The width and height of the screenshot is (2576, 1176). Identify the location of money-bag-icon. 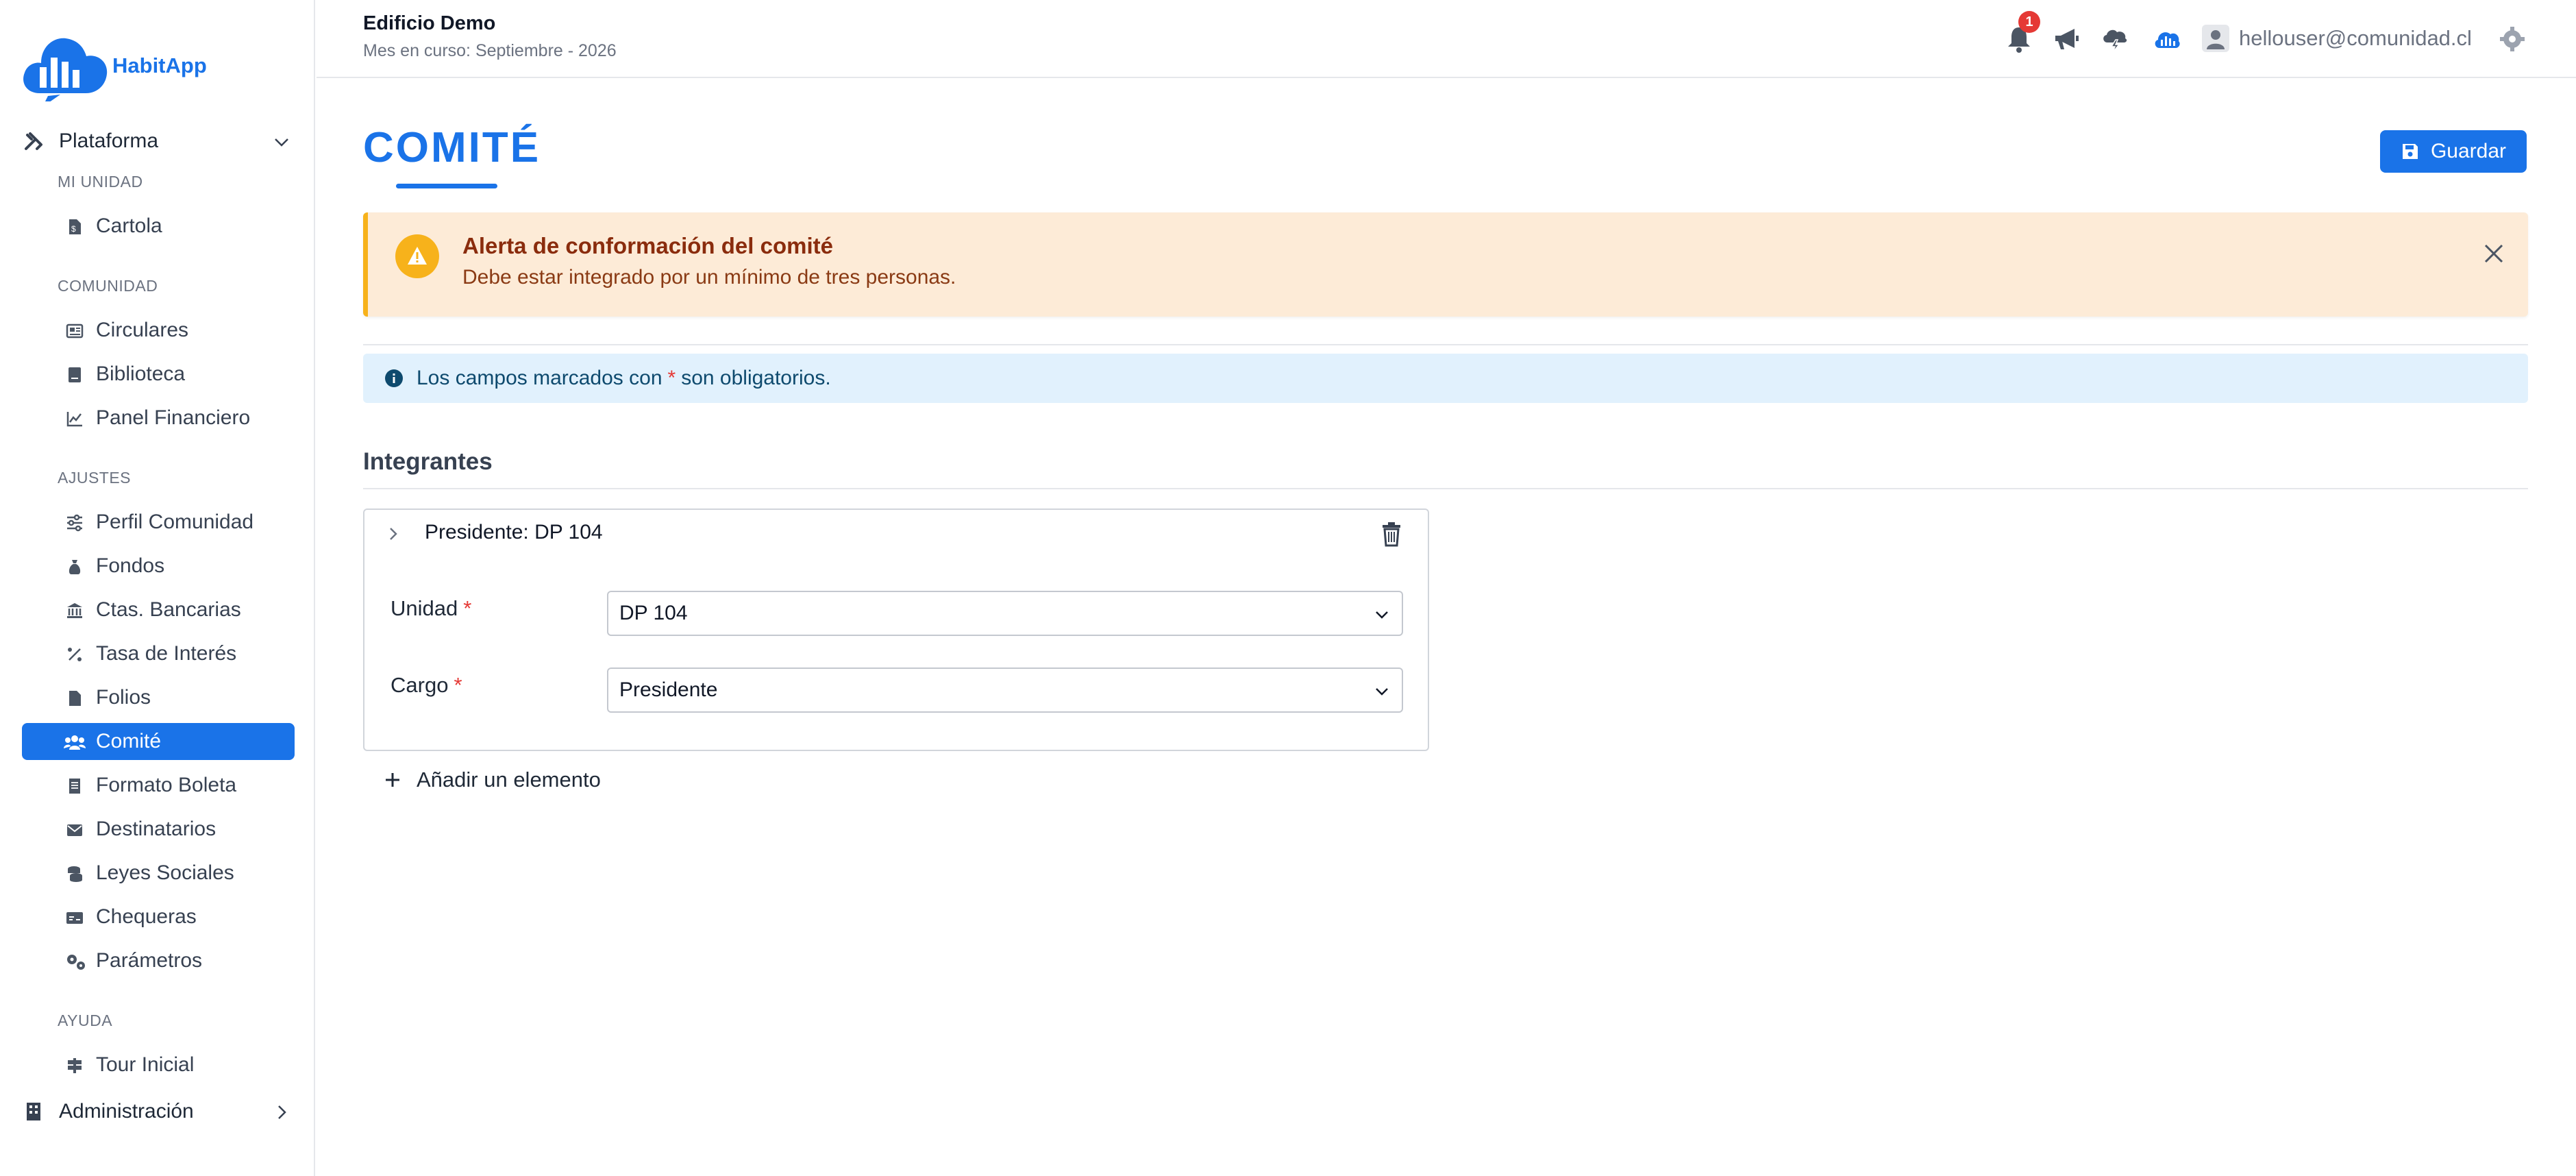
(75, 567).